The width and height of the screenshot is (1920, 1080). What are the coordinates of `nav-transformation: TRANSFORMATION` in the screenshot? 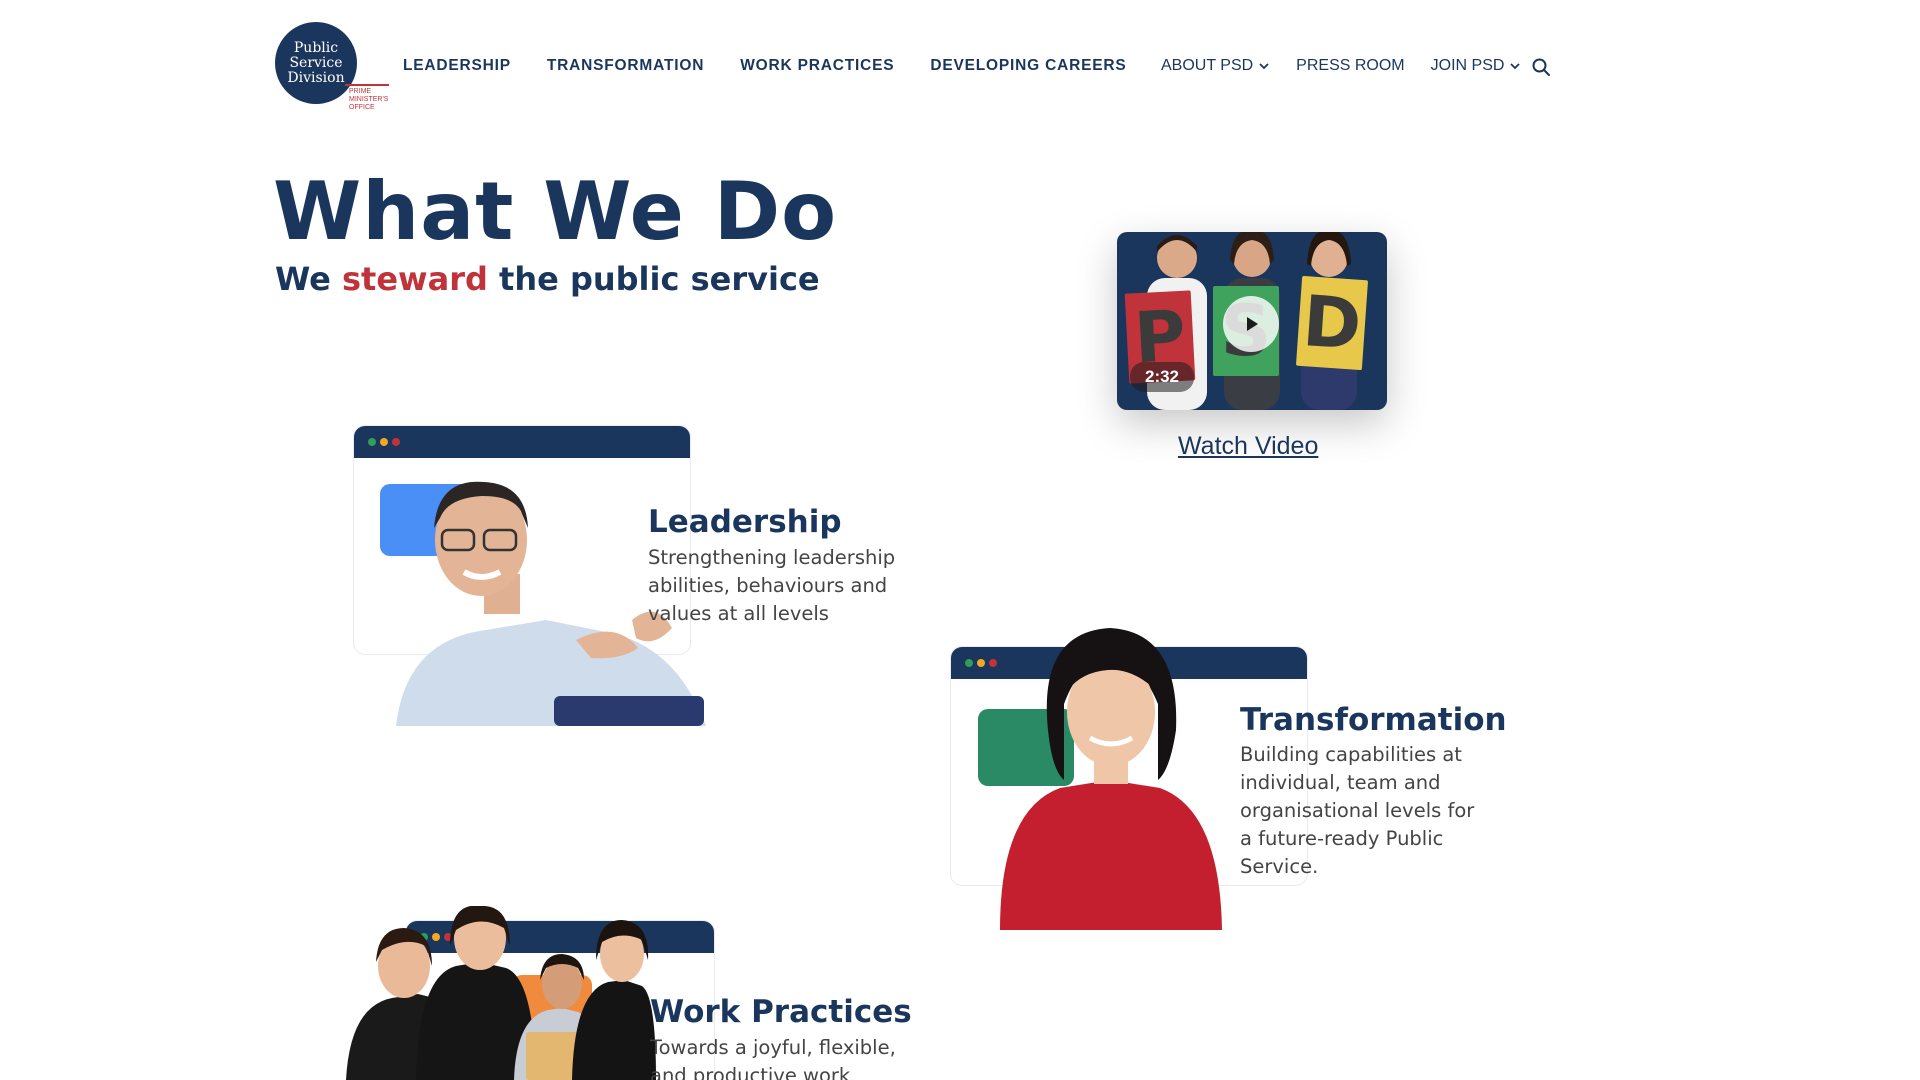 It's located at (625, 66).